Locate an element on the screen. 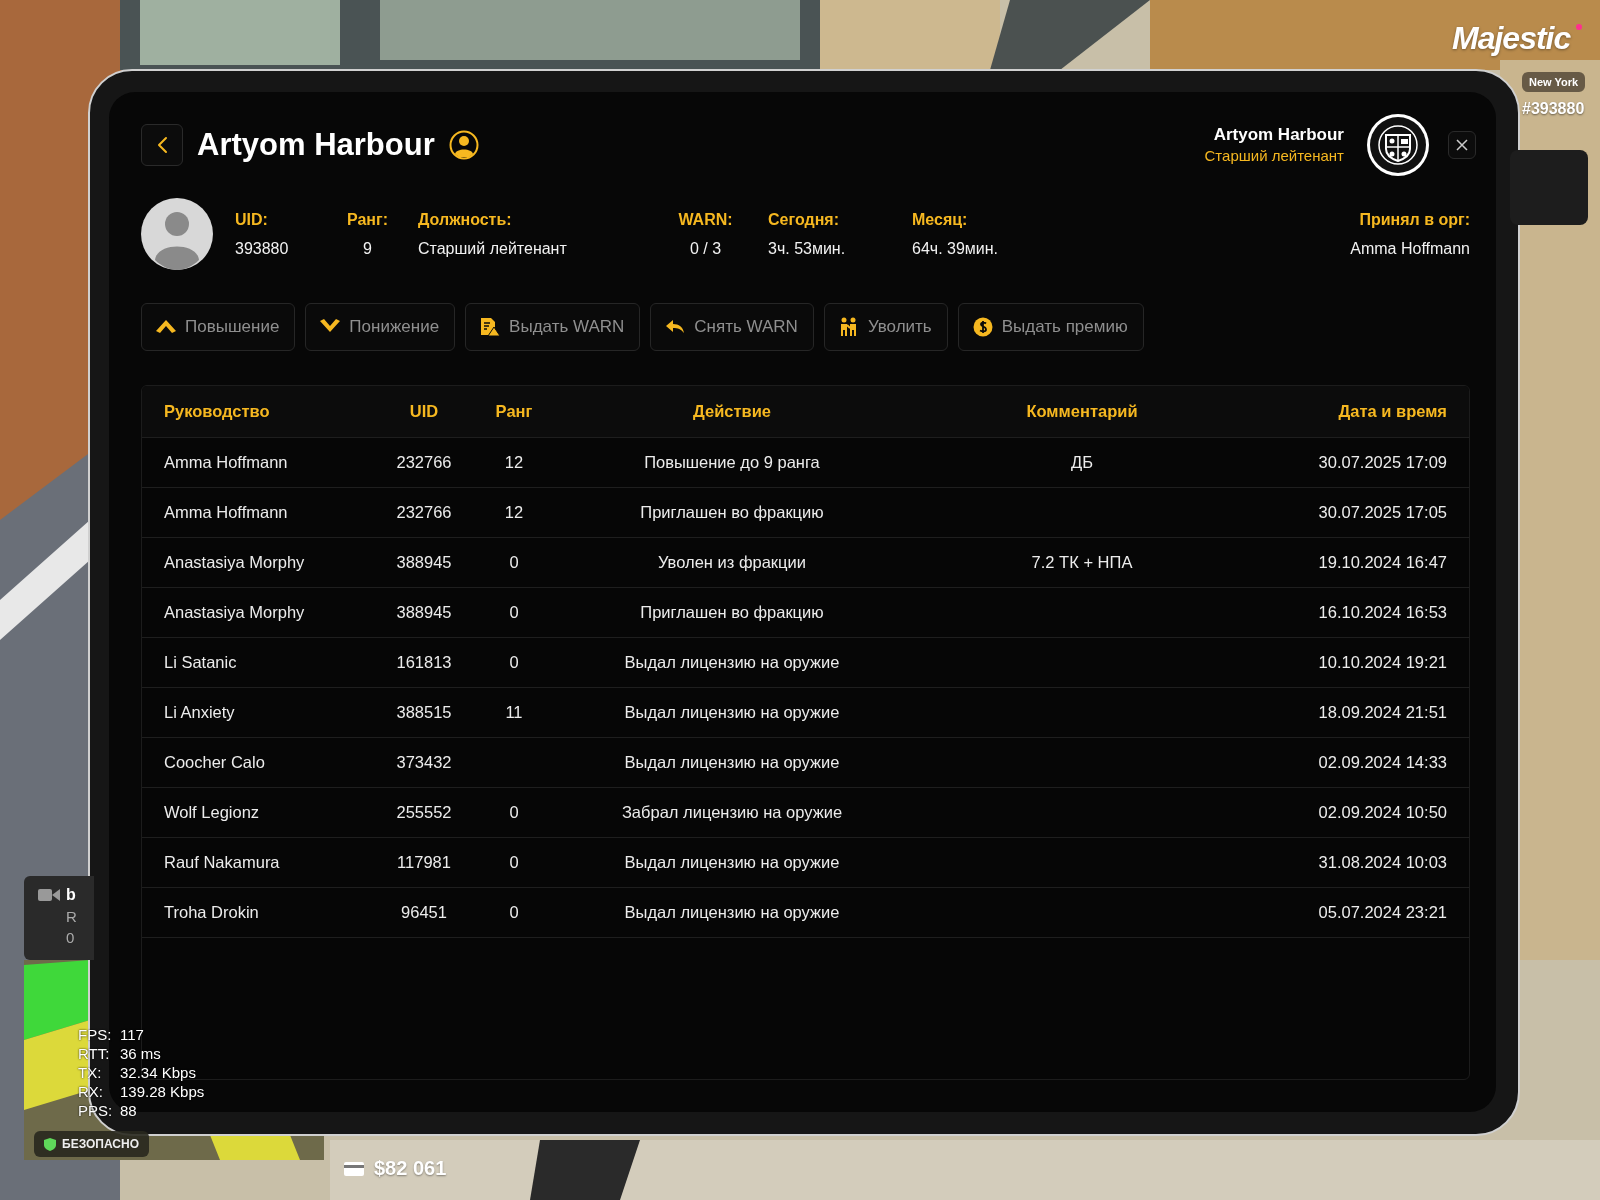 The height and width of the screenshot is (1200, 1600). stat-label: TX: is located at coordinates (90, 1072).